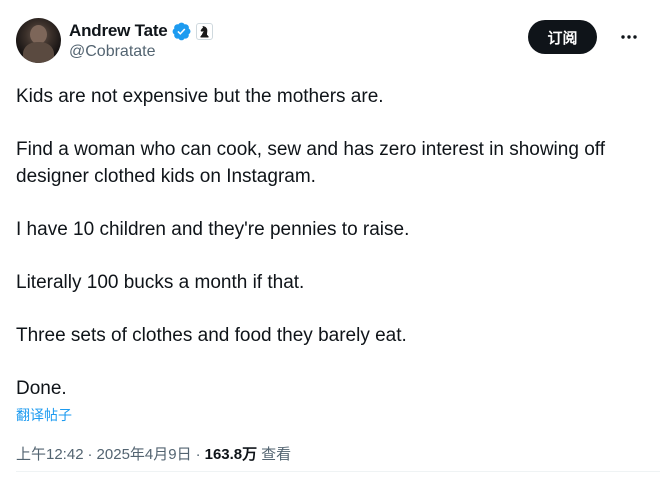  I want to click on more-dots-icon, so click(629, 37).